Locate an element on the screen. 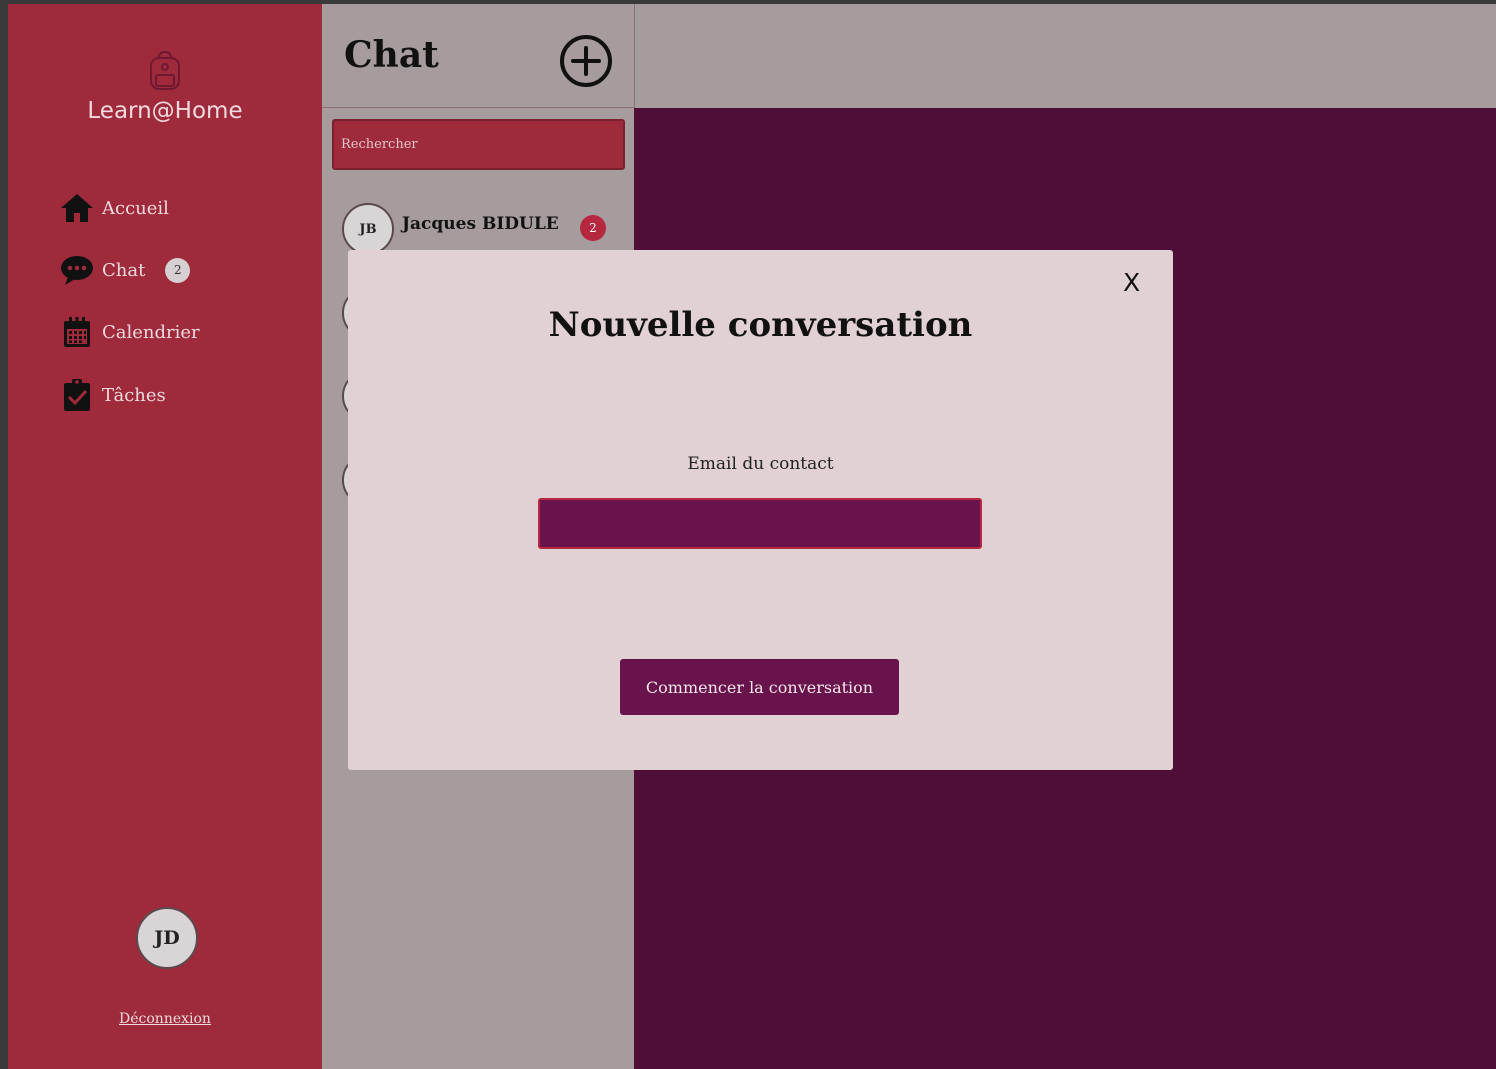 This screenshot has height=1069, width=1496. sidebar-item-calendrier: Calendrier is located at coordinates (130, 332).